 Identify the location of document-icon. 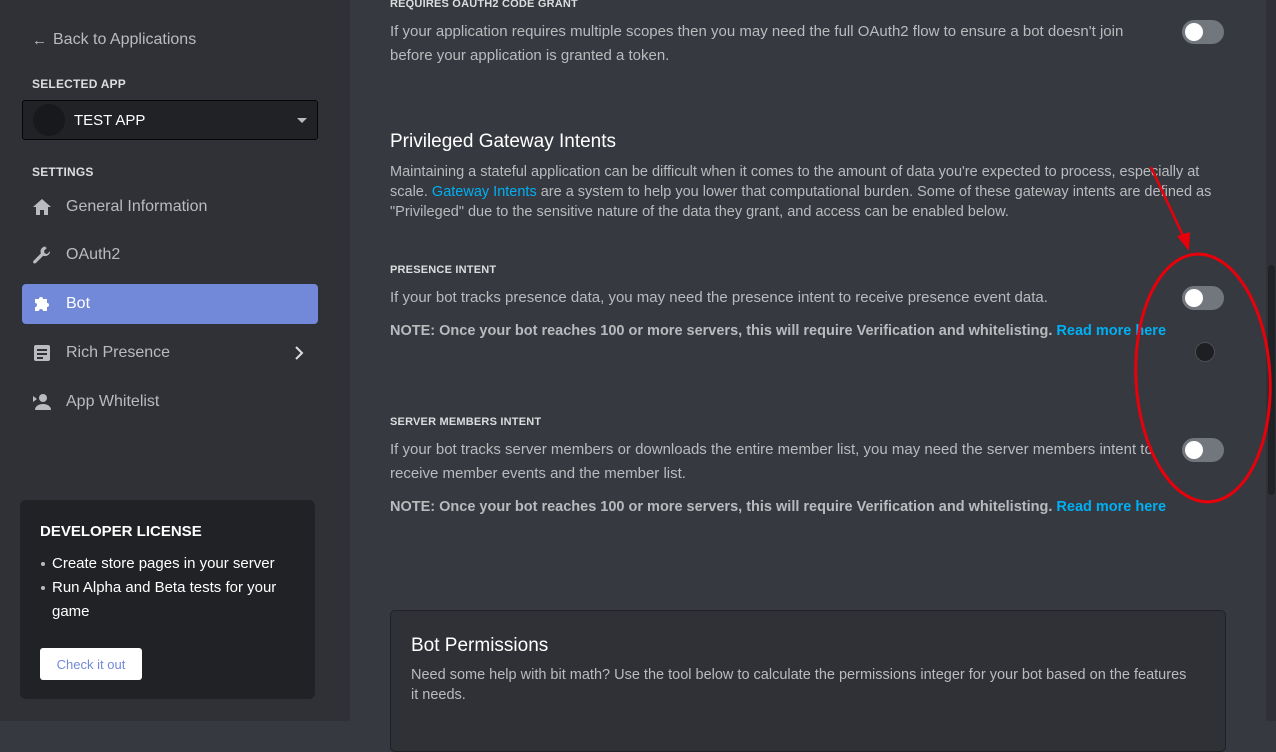
(42, 353).